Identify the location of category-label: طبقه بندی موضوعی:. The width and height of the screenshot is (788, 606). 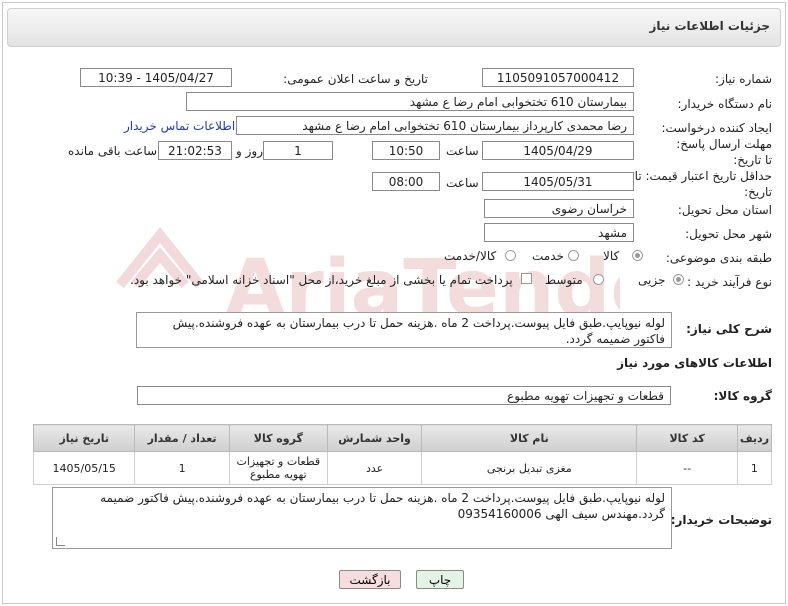
(718, 258).